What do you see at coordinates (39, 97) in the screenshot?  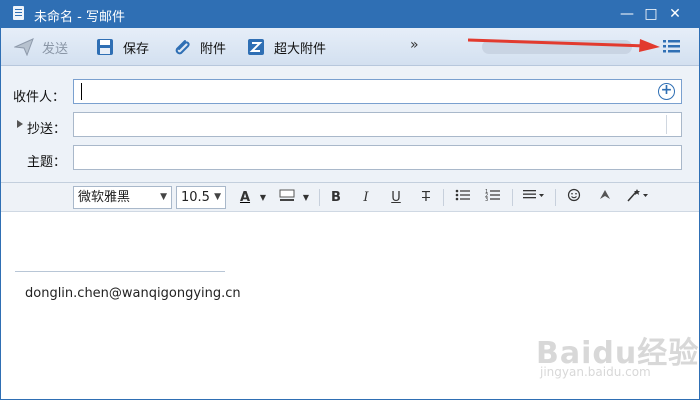 I see `to-label: 收件人：` at bounding box center [39, 97].